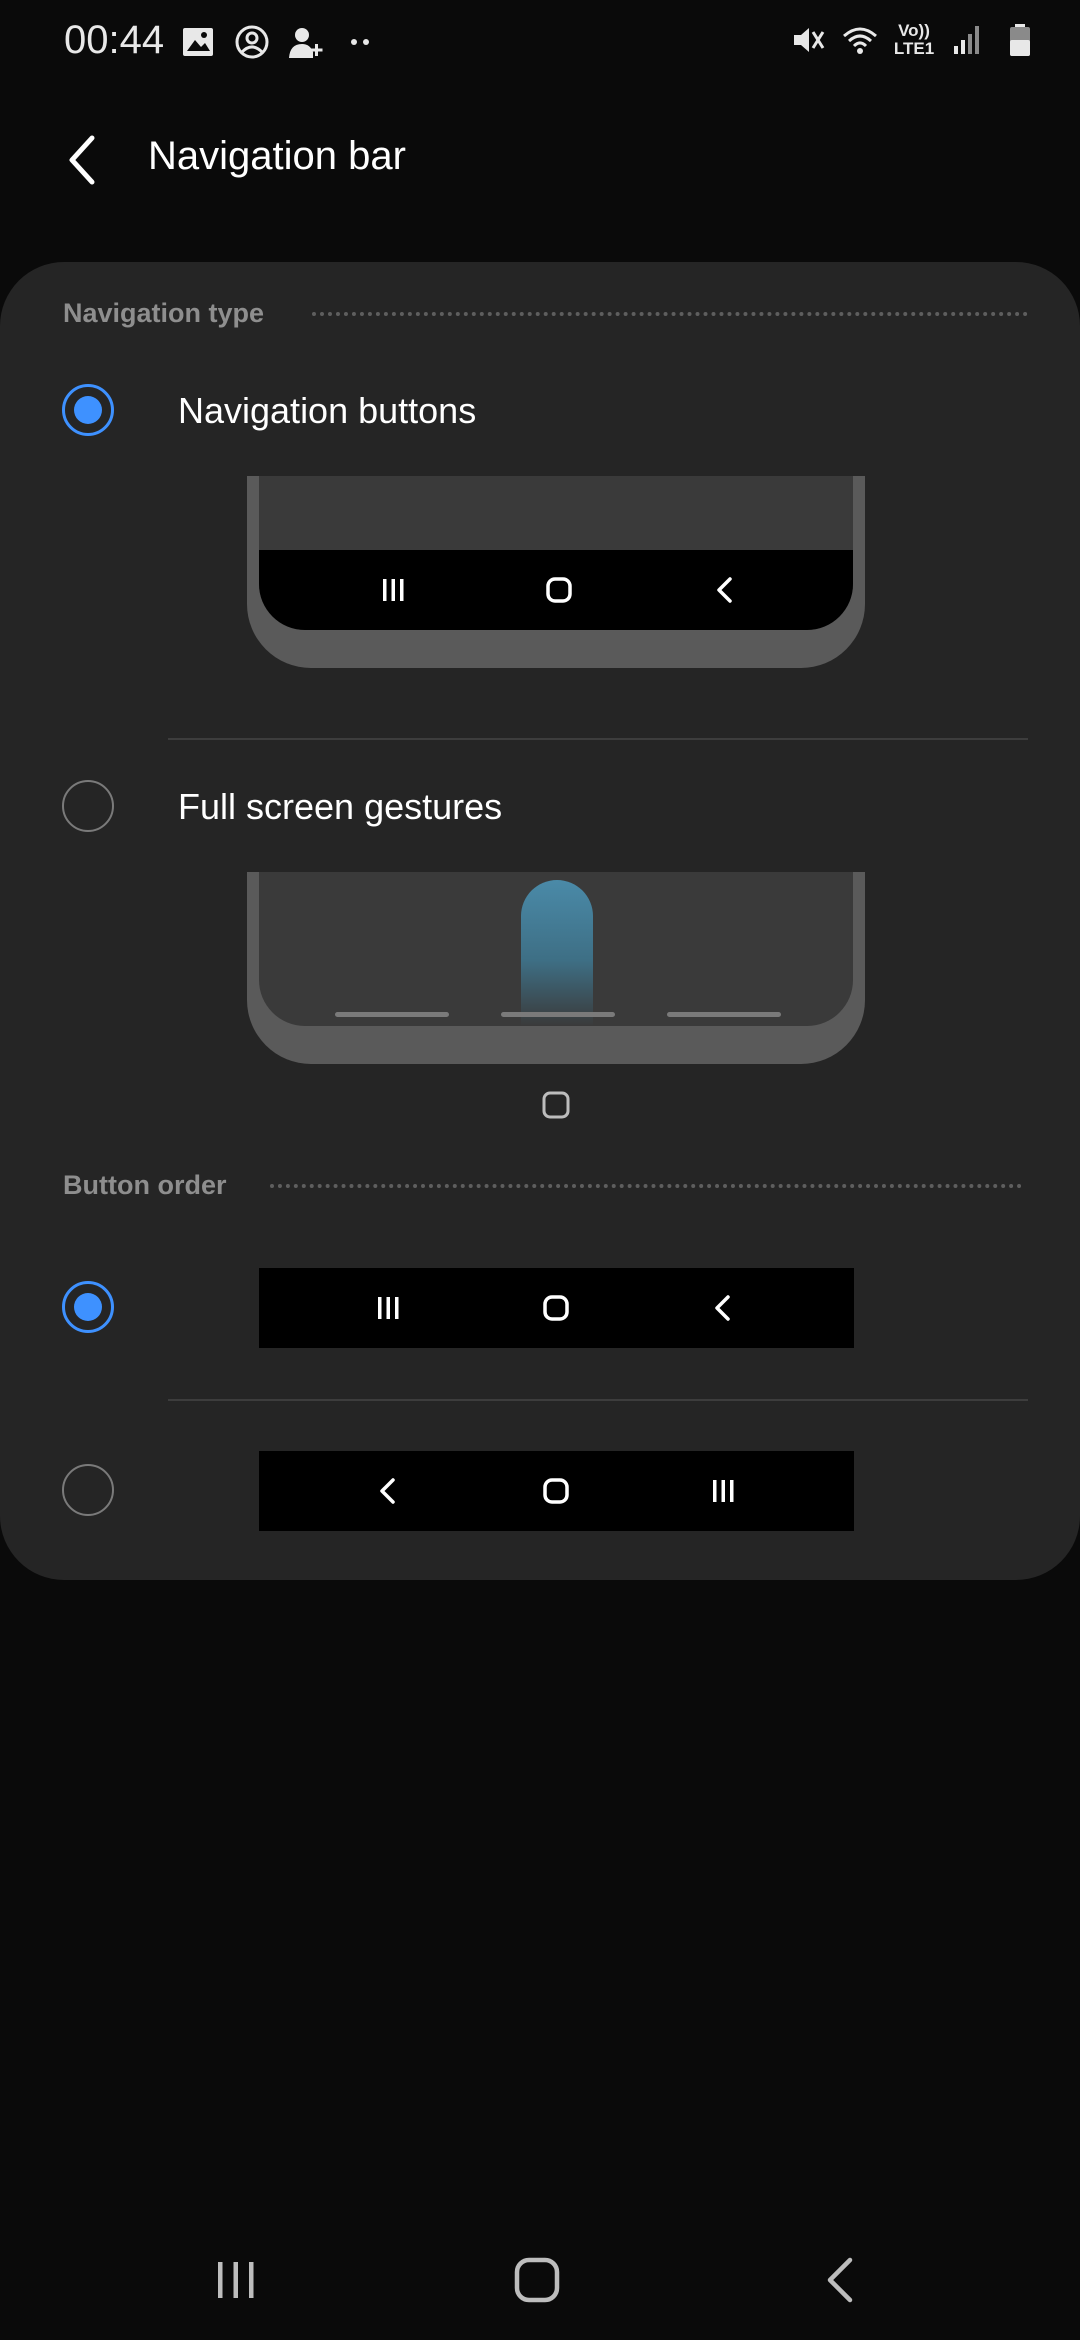  I want to click on app-bar: Navigation bar, so click(540, 160).